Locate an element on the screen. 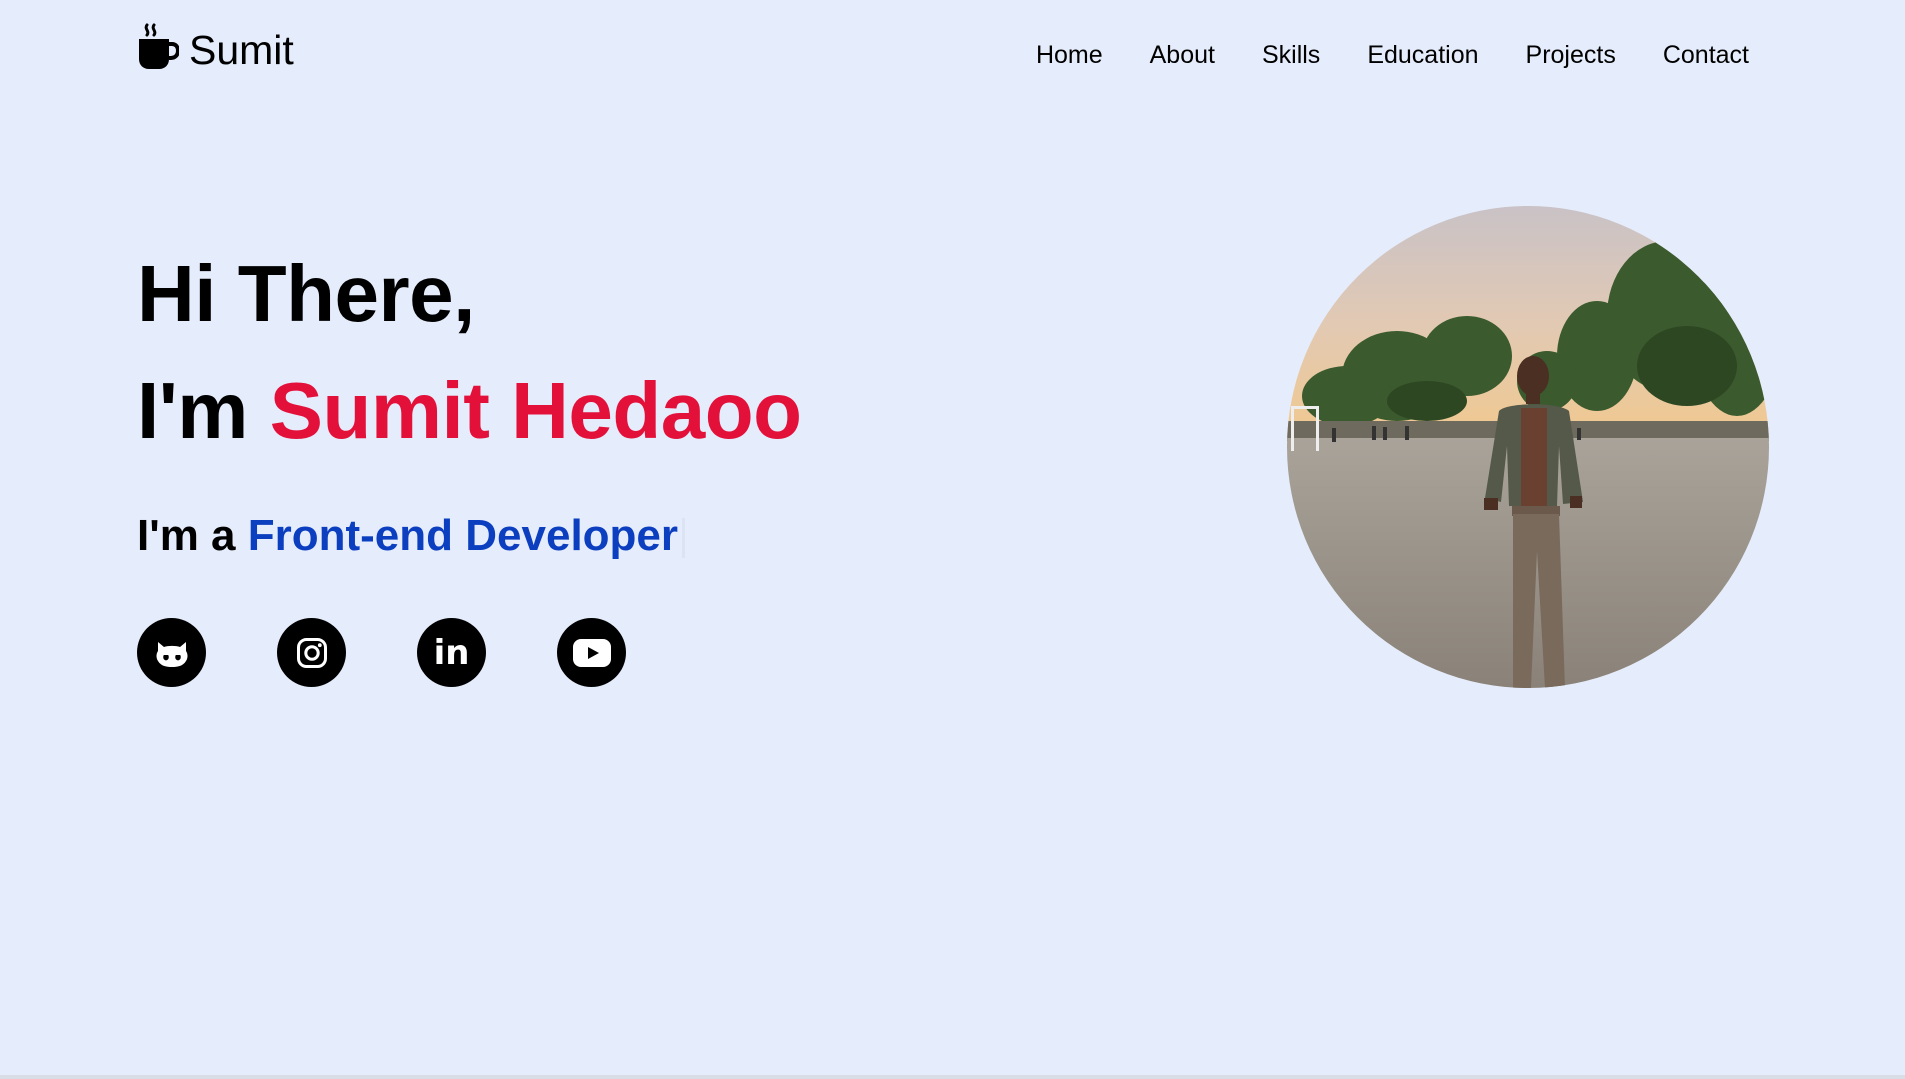 This screenshot has width=1905, height=1079. hero-greeting: Hi There, is located at coordinates (306, 293).